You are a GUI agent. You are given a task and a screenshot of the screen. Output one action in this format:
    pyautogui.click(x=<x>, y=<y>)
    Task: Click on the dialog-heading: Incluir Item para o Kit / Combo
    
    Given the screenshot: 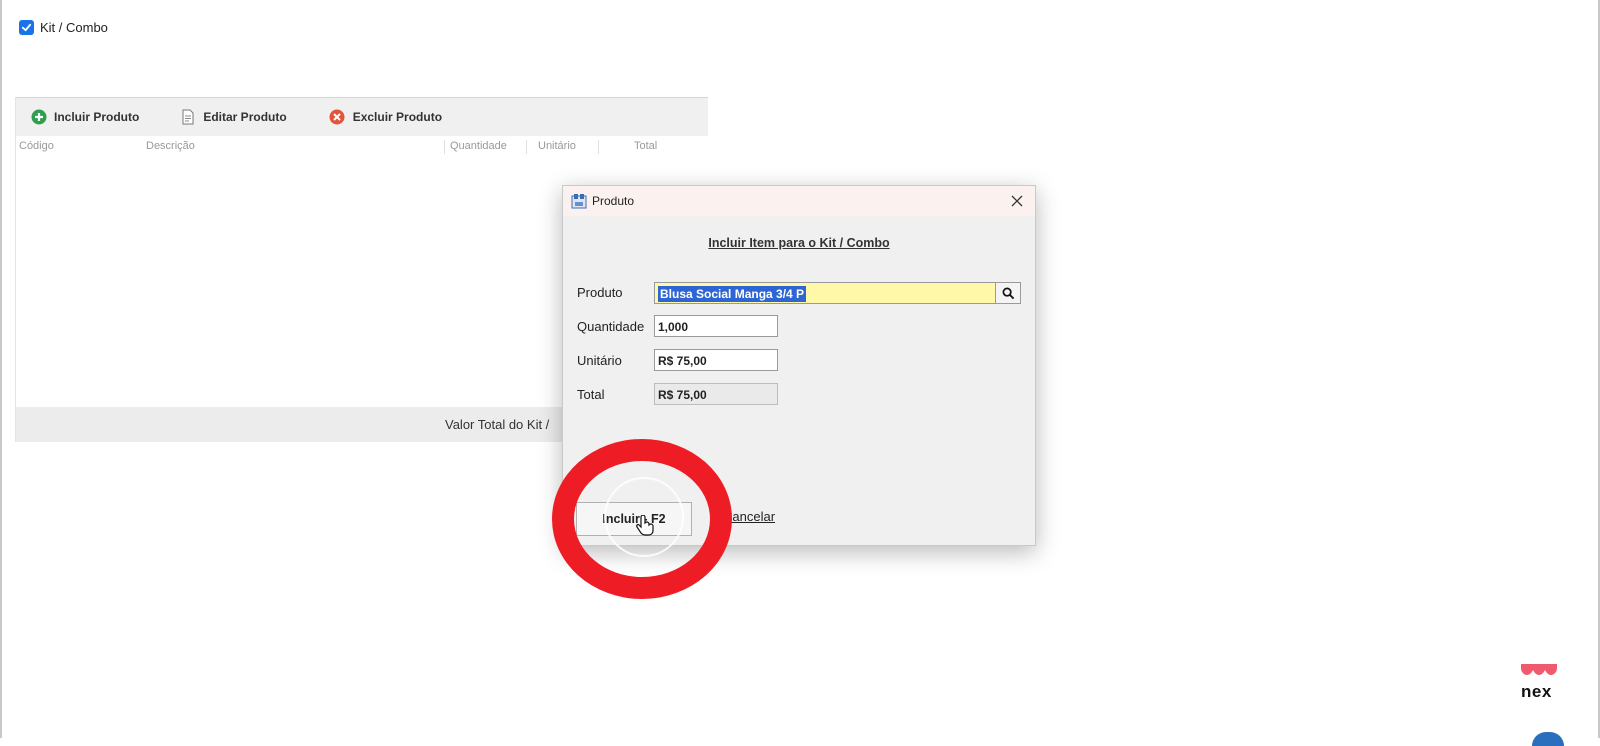 What is the action you would take?
    pyautogui.click(x=799, y=243)
    